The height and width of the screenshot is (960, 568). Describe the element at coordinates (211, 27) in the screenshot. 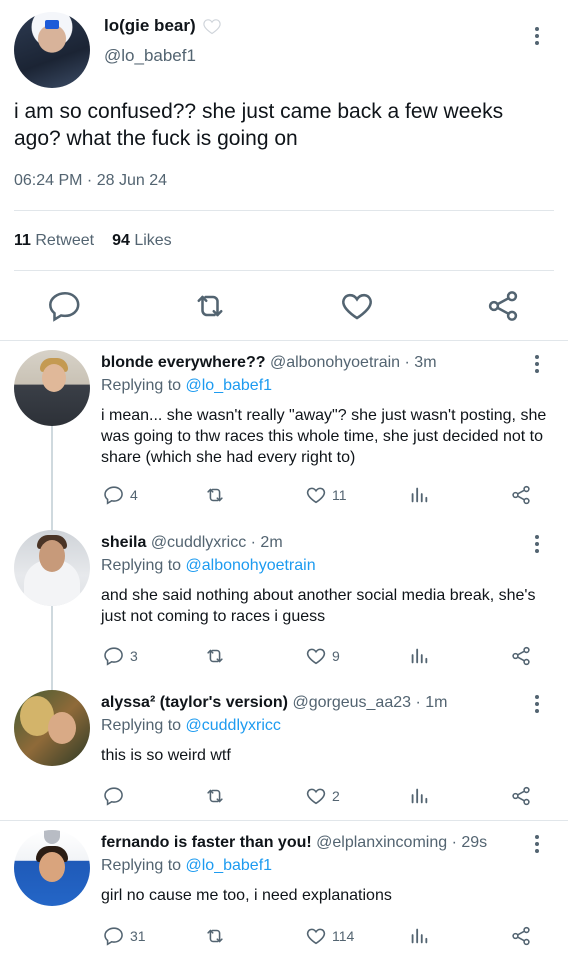

I see `white-heart-icon` at that location.